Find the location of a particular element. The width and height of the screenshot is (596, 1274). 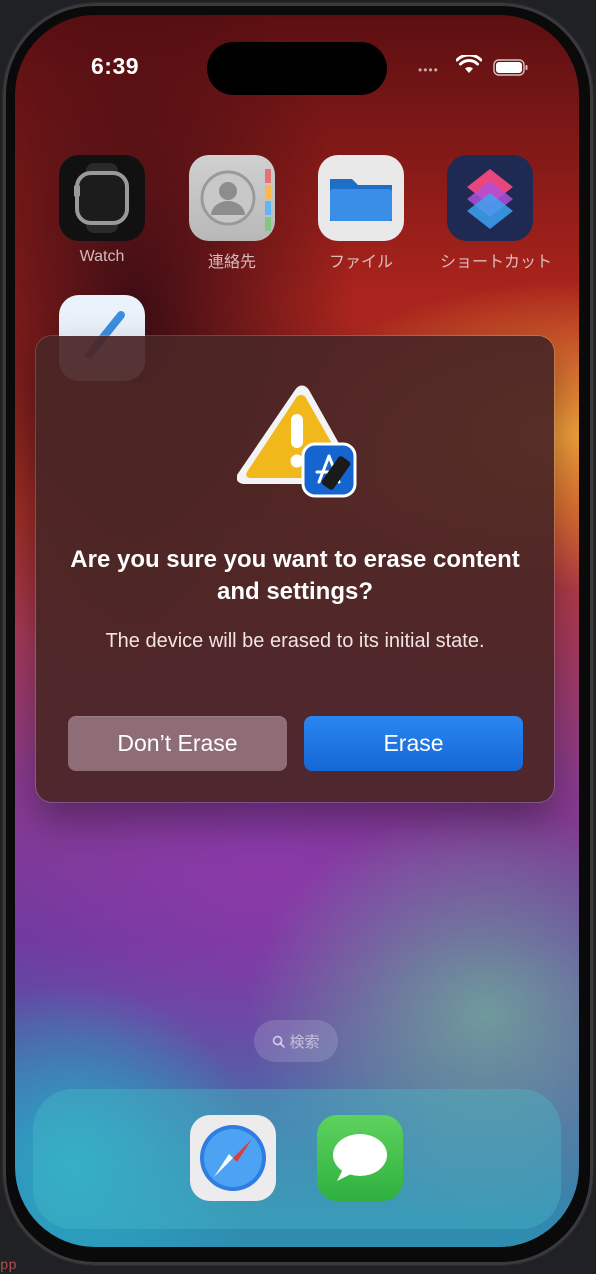

app-contacts: 連絡先 is located at coordinates (232, 213).